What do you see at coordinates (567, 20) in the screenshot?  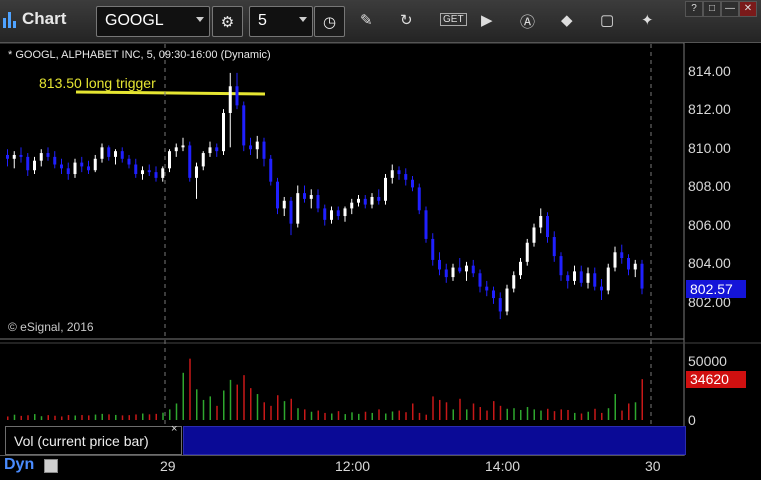 I see `tools-icon: ◆` at bounding box center [567, 20].